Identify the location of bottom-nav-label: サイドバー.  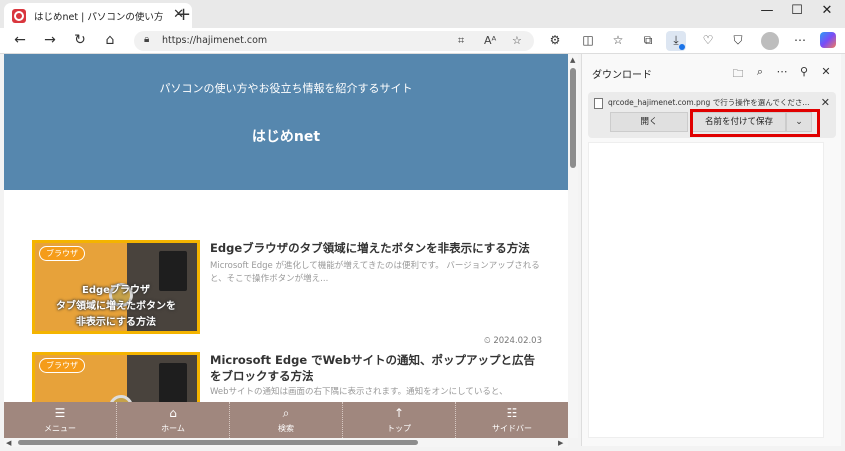
(512, 428).